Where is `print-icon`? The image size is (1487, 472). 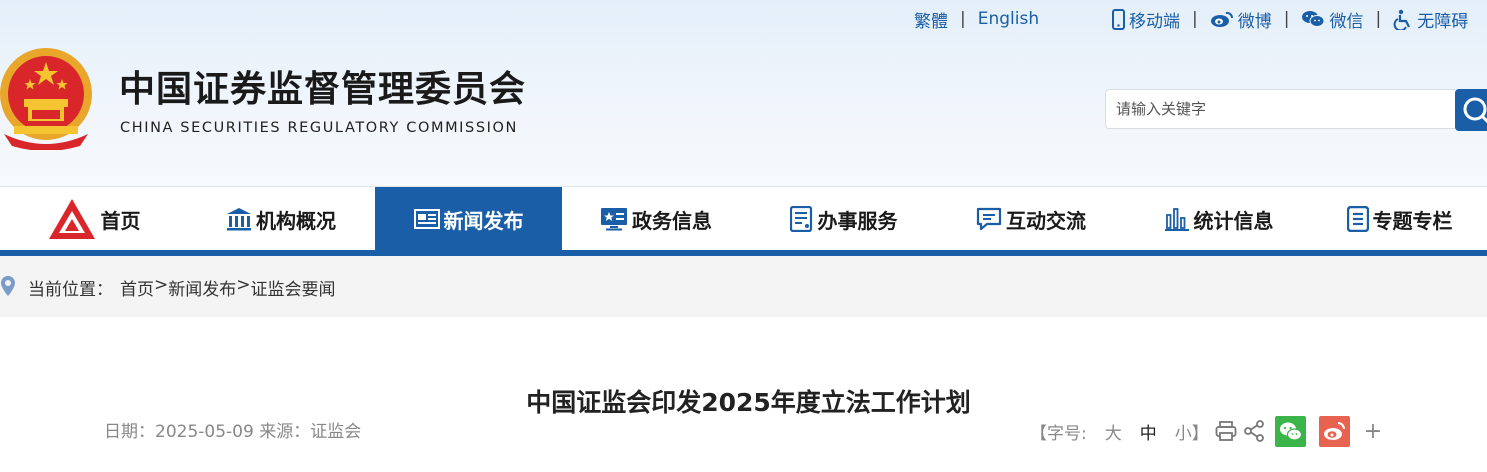
print-icon is located at coordinates (1226, 431).